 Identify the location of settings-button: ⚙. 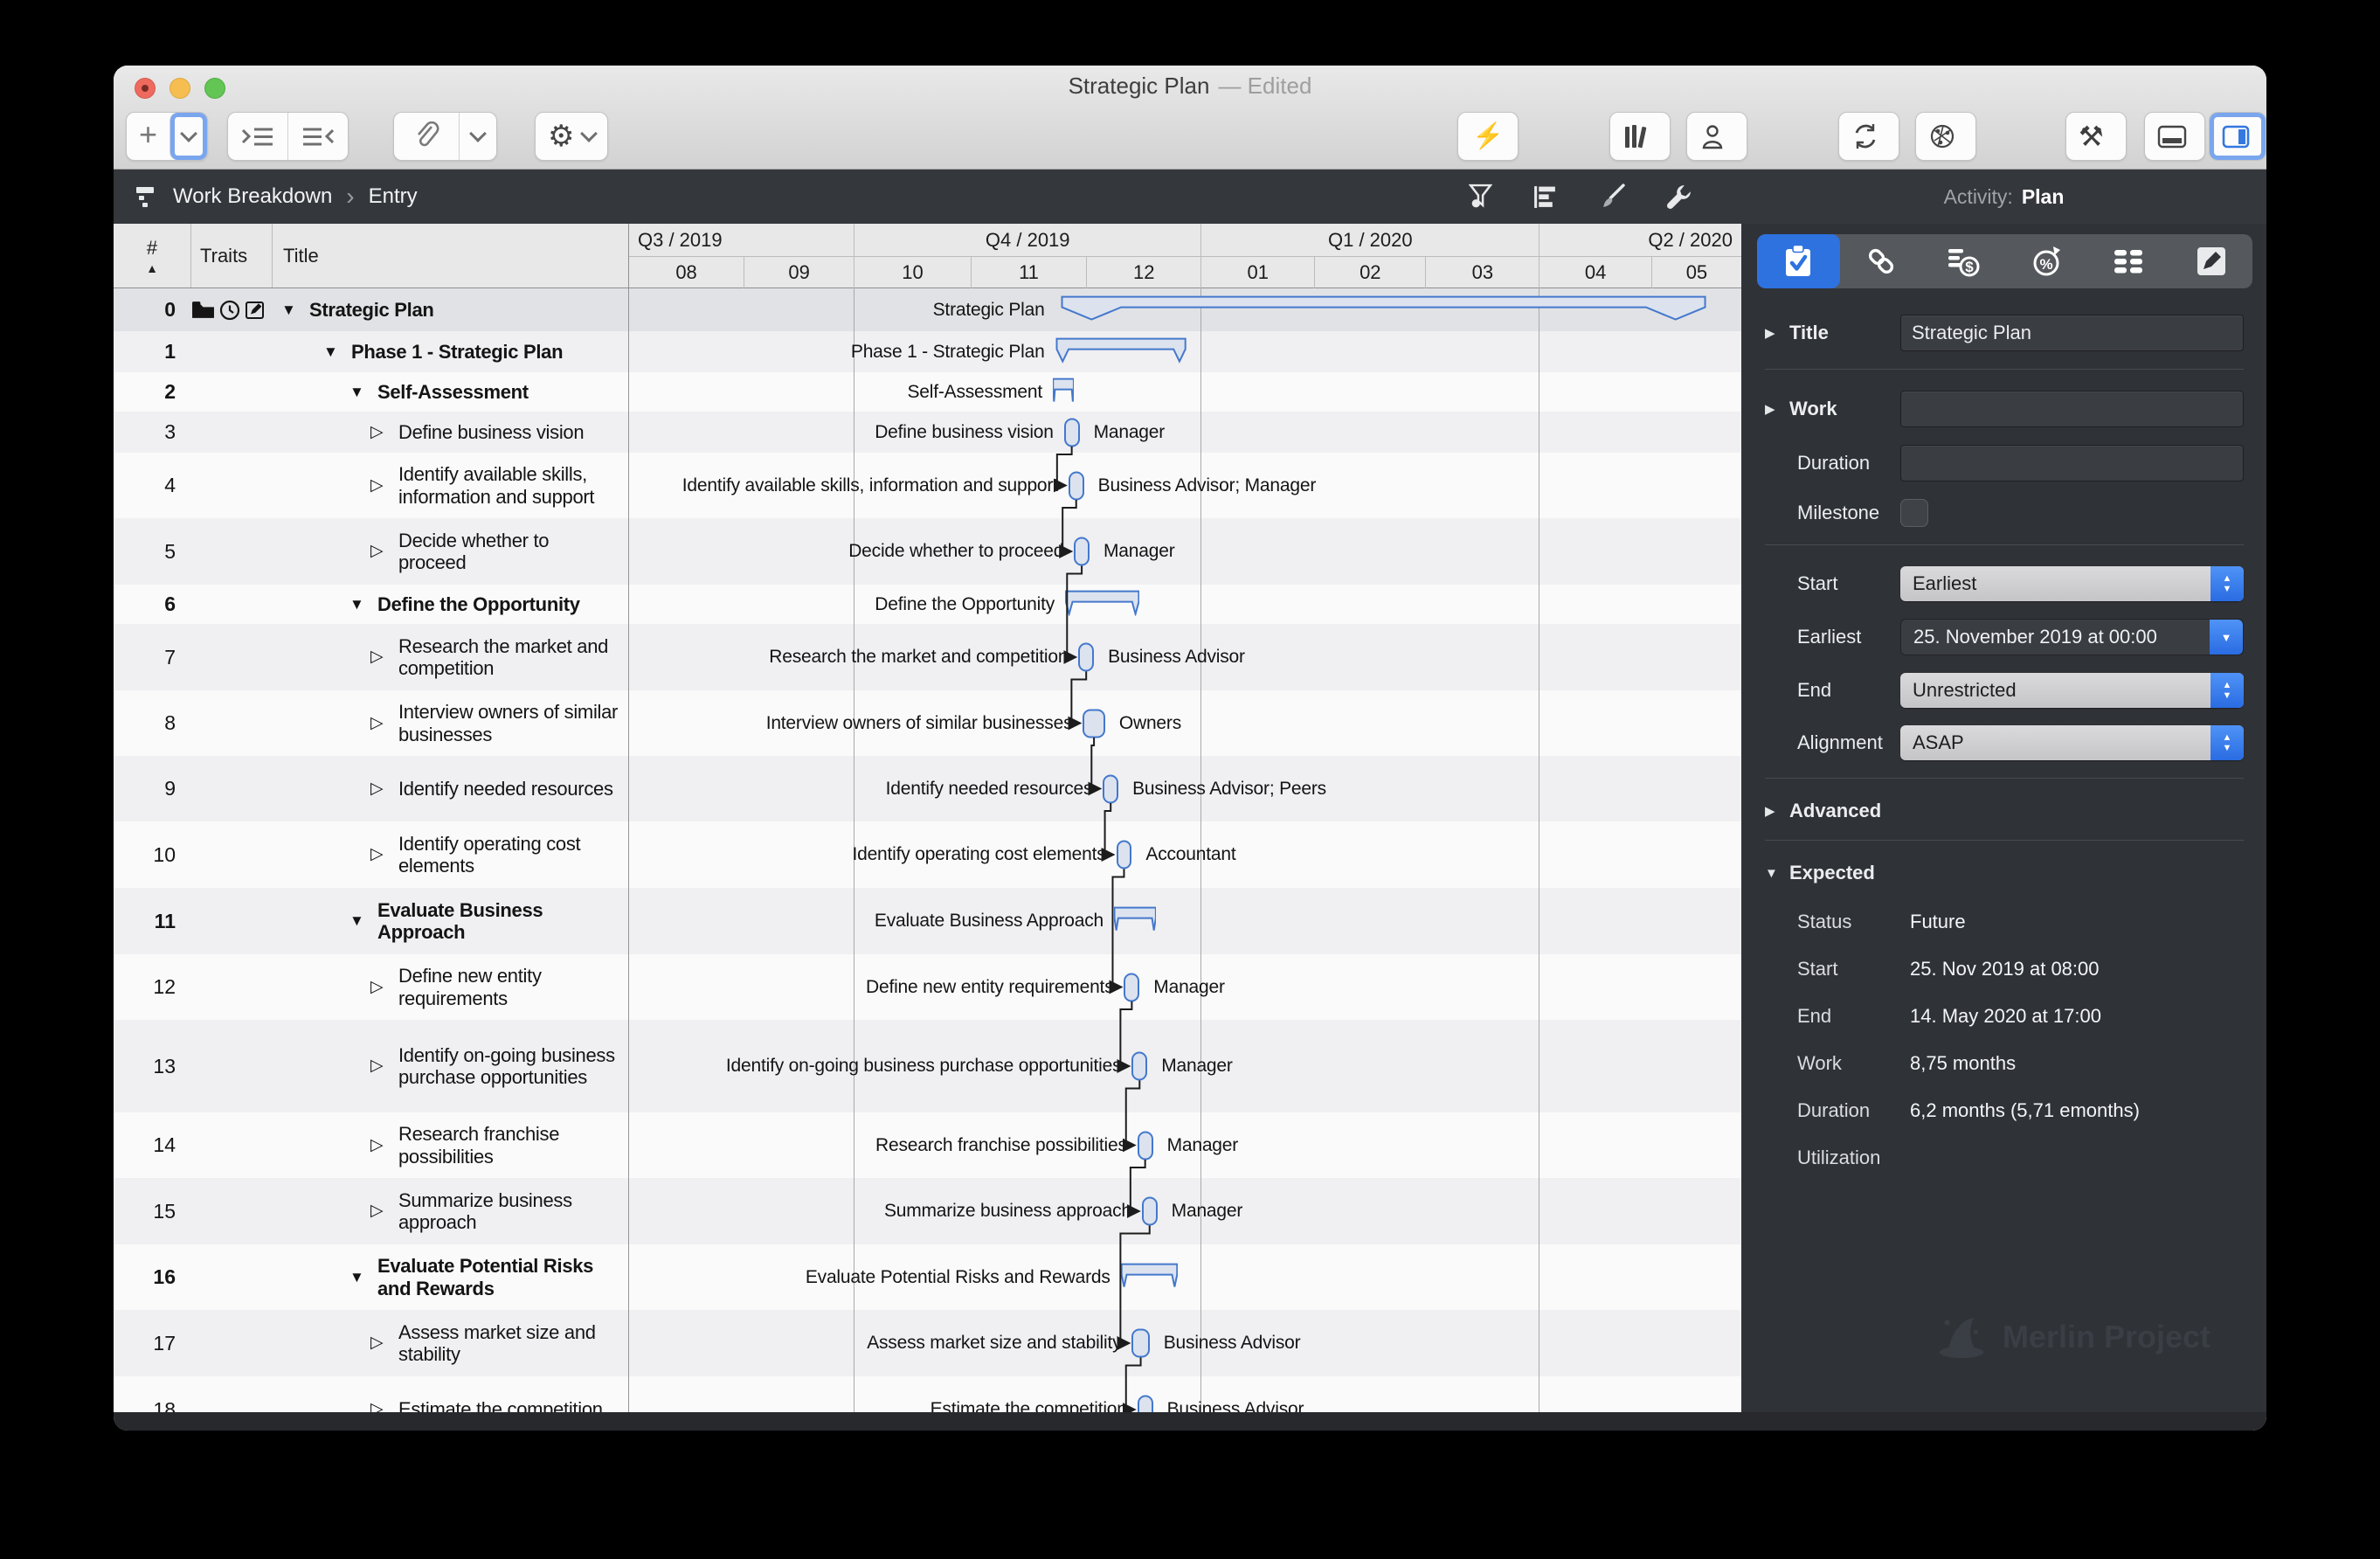
(571, 136).